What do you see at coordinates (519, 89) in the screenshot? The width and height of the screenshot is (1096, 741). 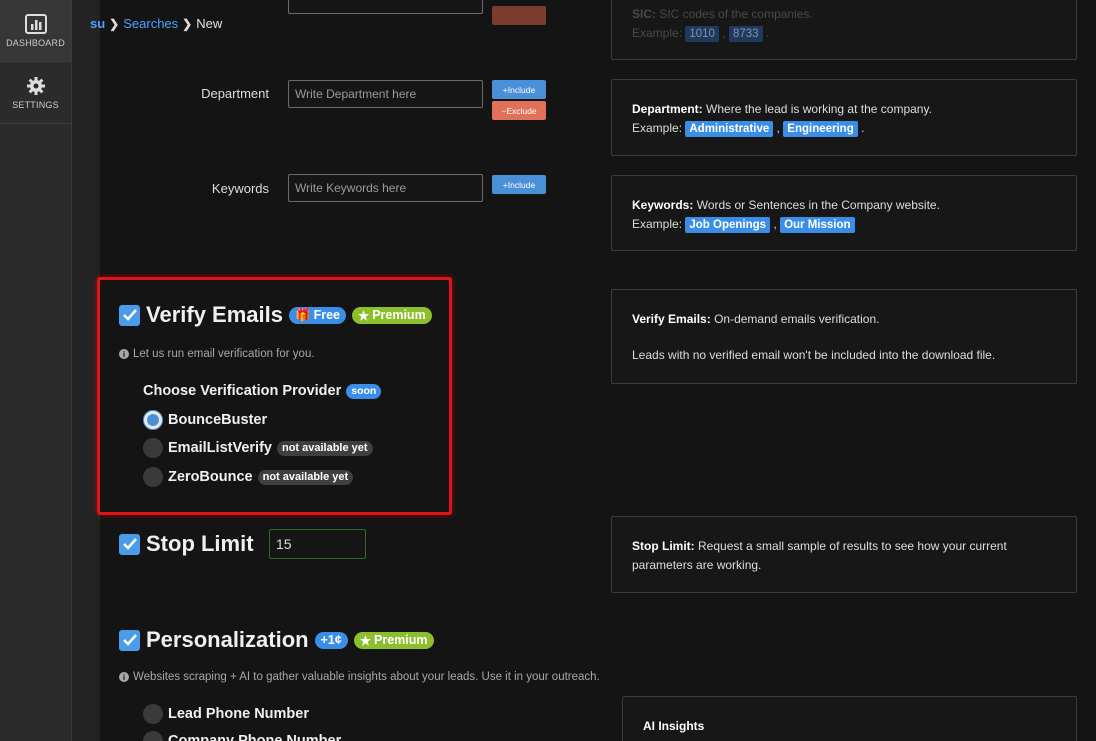 I see `department-include-button: + Include` at bounding box center [519, 89].